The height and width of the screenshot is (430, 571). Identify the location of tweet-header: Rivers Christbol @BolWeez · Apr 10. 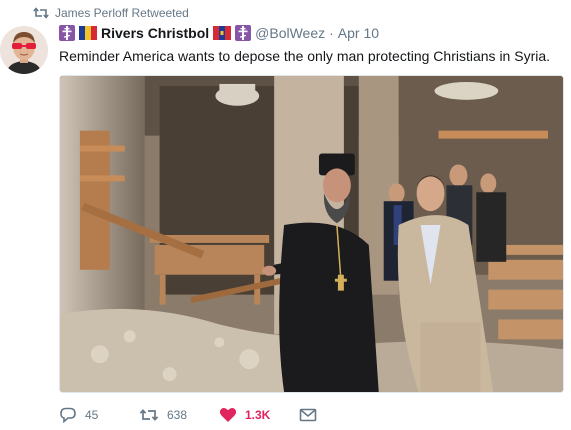
(219, 33).